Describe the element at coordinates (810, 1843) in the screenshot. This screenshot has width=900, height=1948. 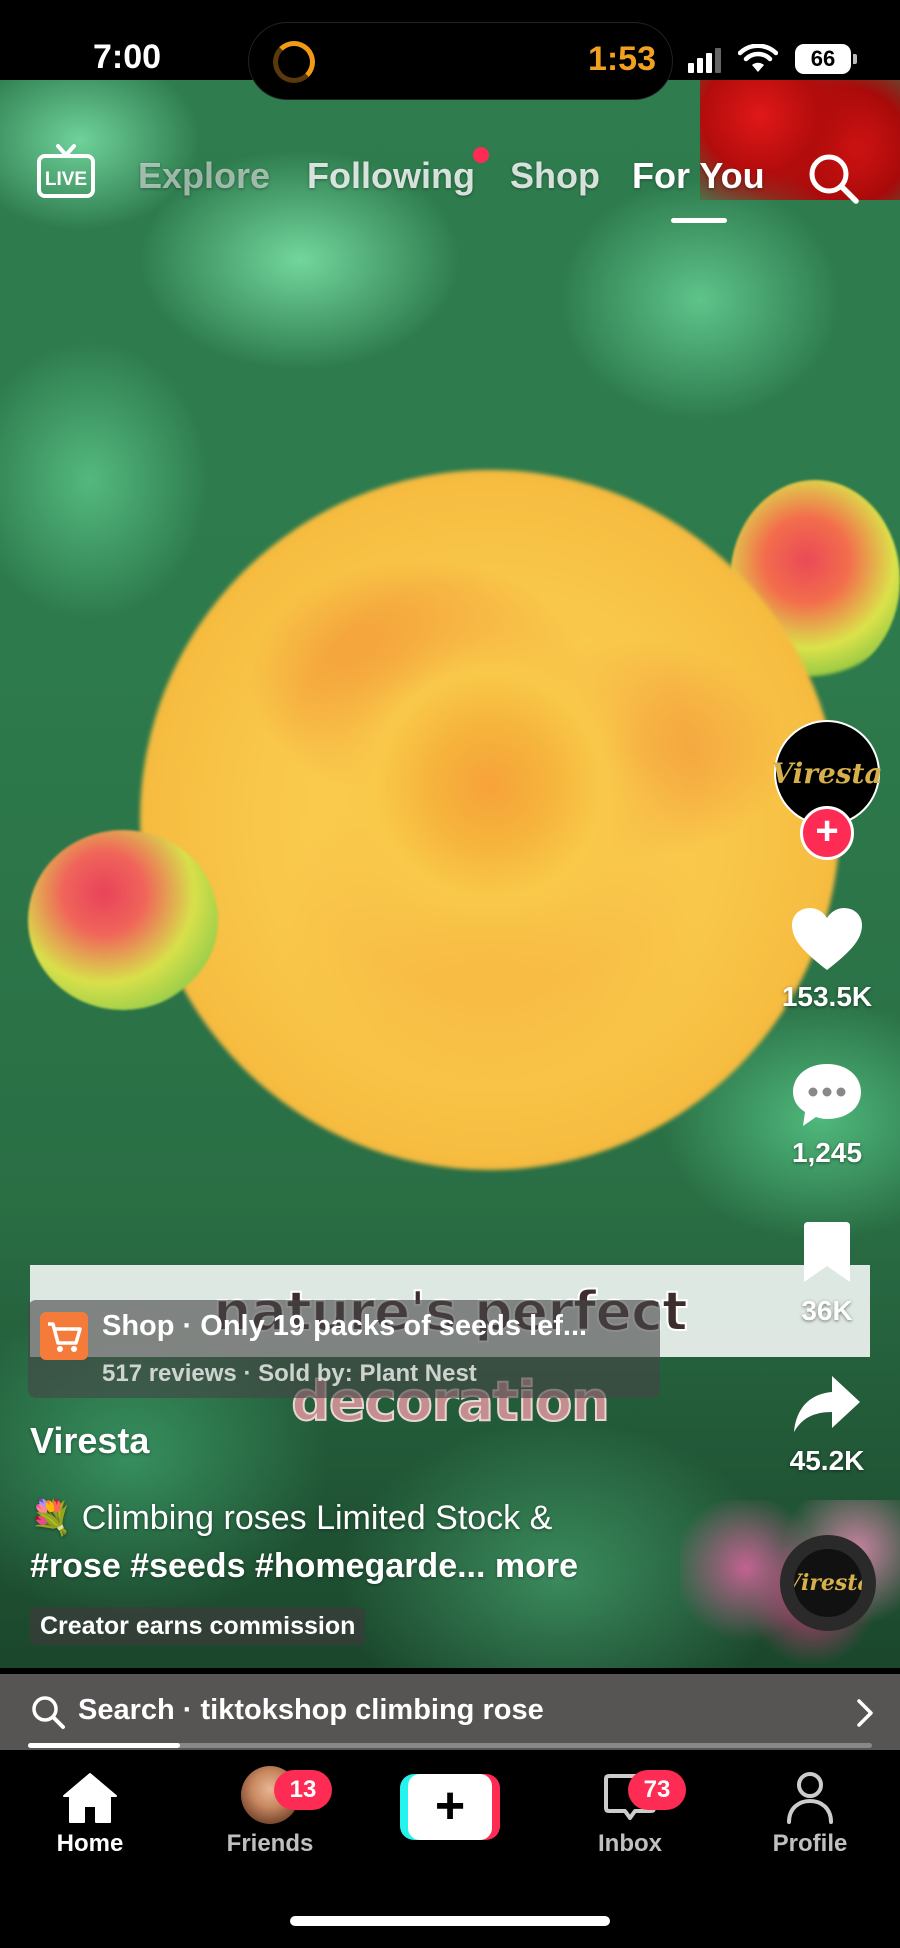
I see `nav-profile-label: Profile` at that location.